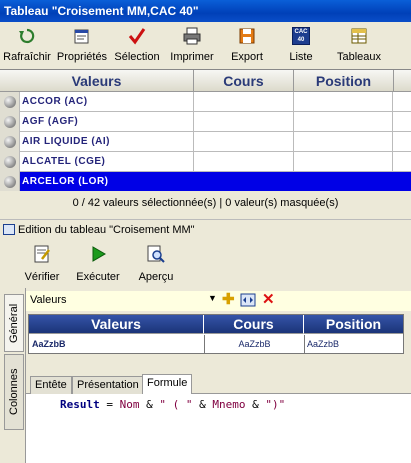 This screenshot has width=411, height=463. I want to click on formula-string-2: ")", so click(275, 404).